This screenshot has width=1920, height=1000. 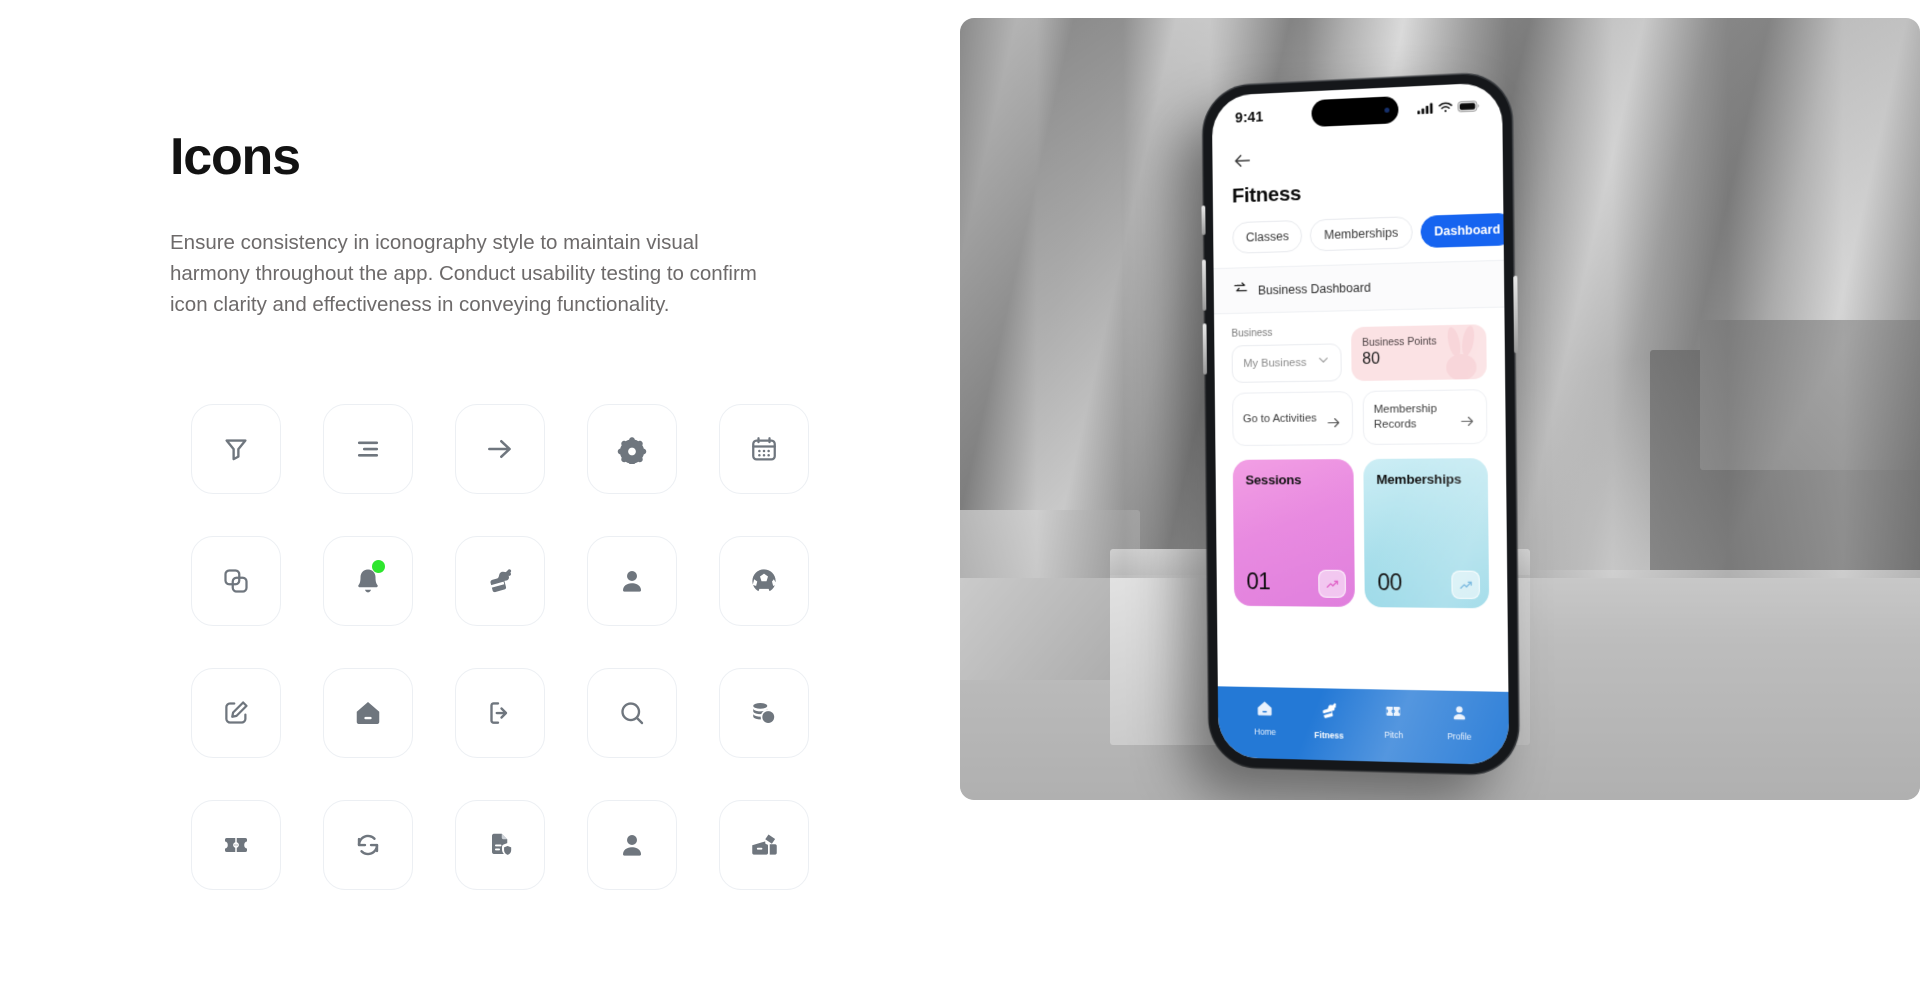 I want to click on nav-label-pitch: Pitch, so click(x=1394, y=735).